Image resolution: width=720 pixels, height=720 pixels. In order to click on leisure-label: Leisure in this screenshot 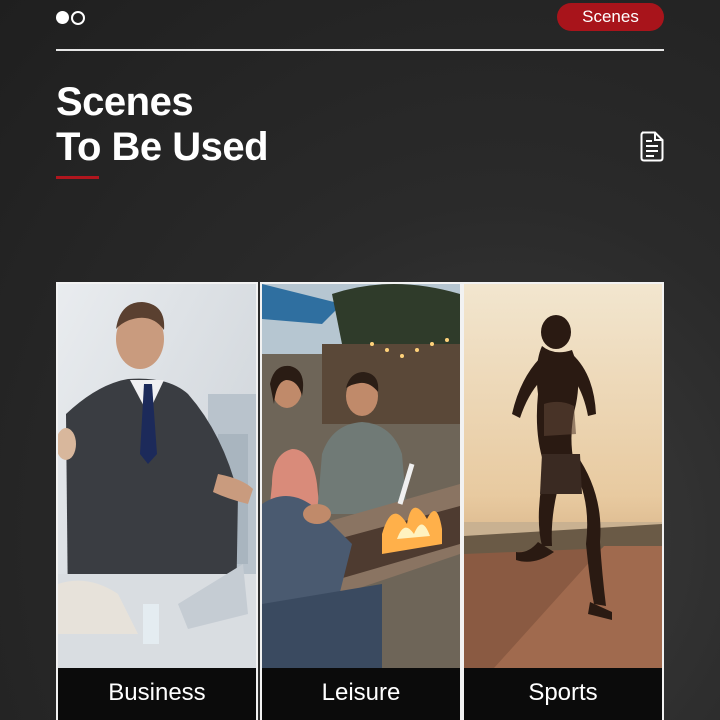, I will do `click(361, 694)`.